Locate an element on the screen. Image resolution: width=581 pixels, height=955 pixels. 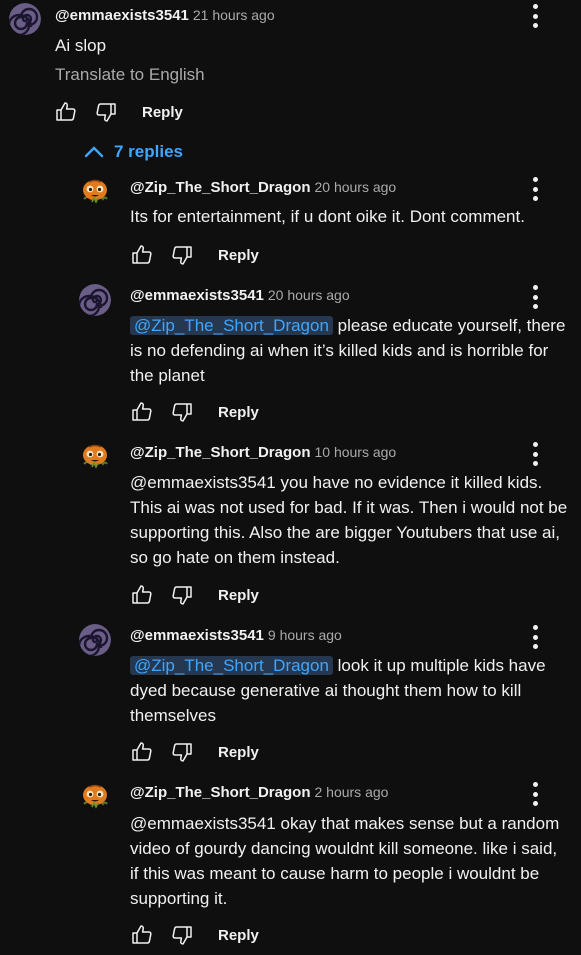
comment-header: @emmaexists3541 21 hours ago is located at coordinates (165, 15).